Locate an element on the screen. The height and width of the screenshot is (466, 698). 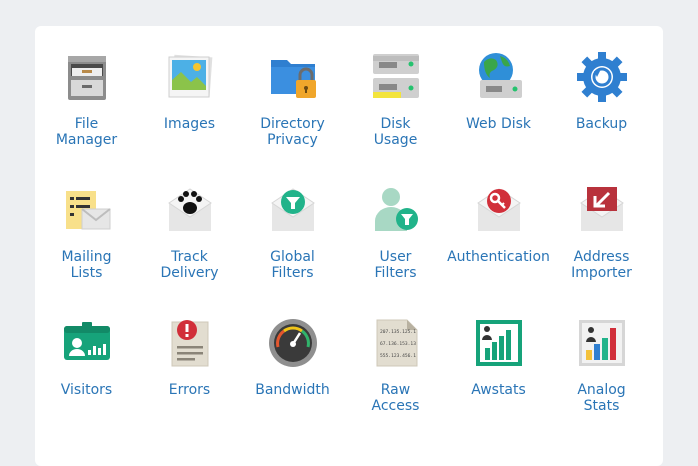
disk-usage-link: Disk Usage is located at coordinates (395, 116).